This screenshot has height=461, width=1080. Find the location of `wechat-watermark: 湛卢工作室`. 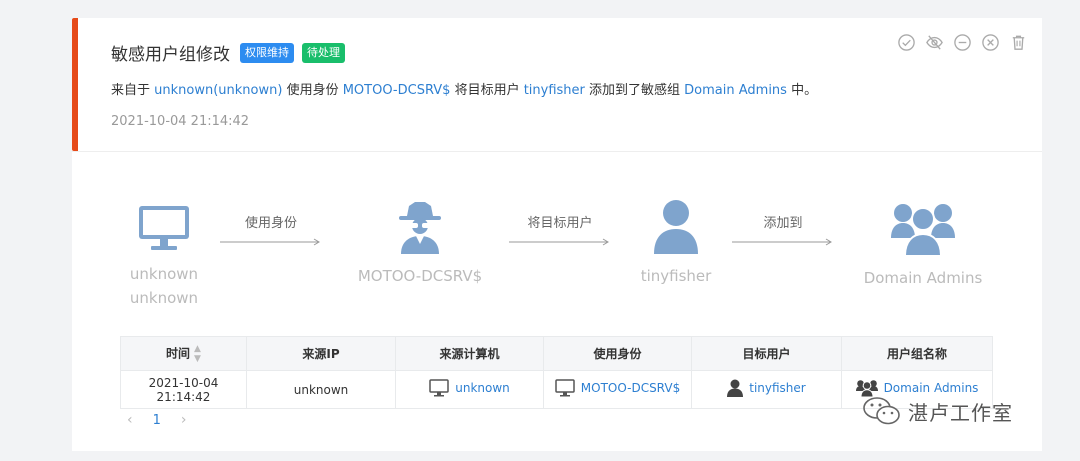

wechat-watermark: 湛卢工作室 is located at coordinates (937, 411).